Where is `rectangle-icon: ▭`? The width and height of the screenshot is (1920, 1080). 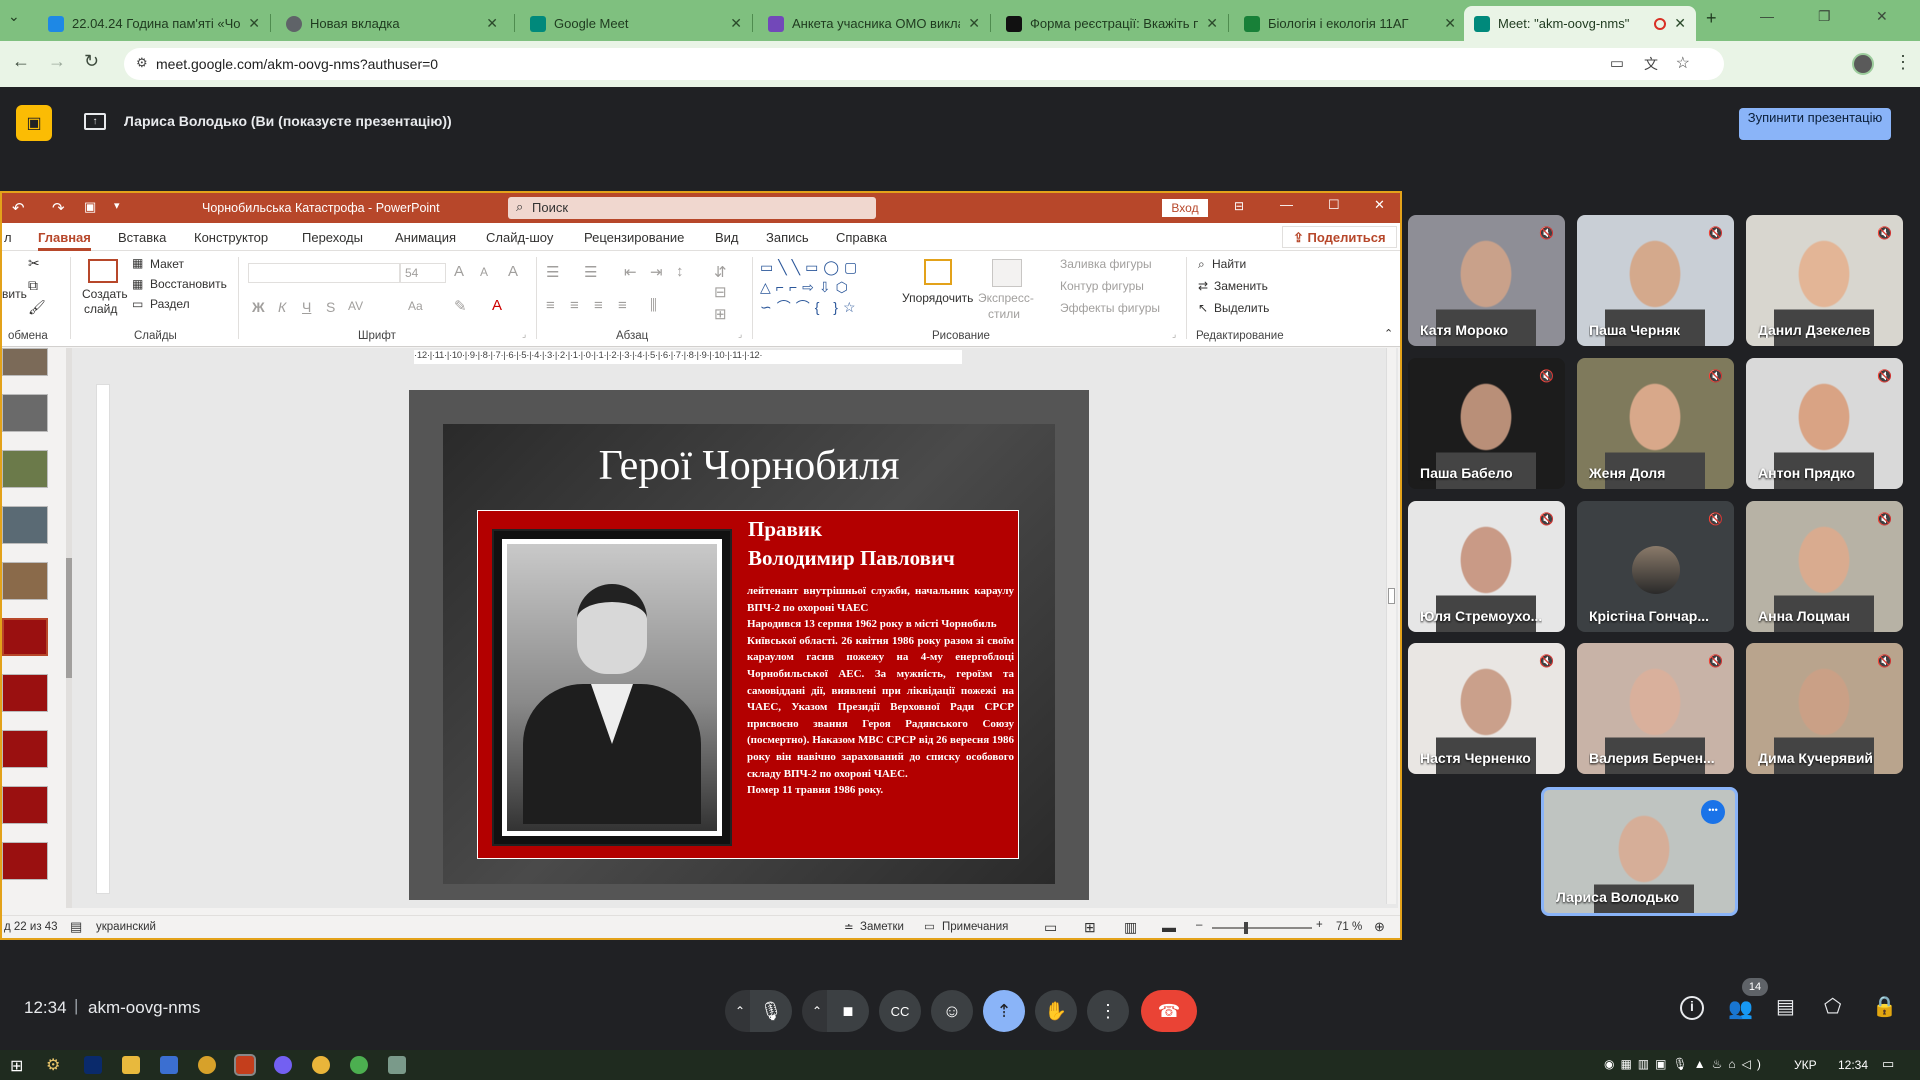 rectangle-icon: ▭ is located at coordinates (814, 267).